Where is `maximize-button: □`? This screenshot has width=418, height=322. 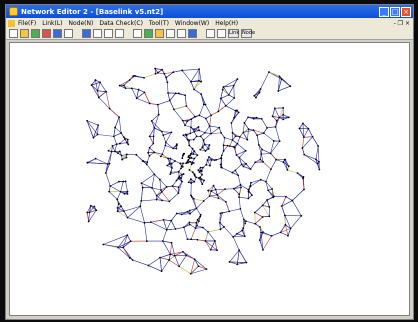
maximize-button: □ is located at coordinates (395, 11).